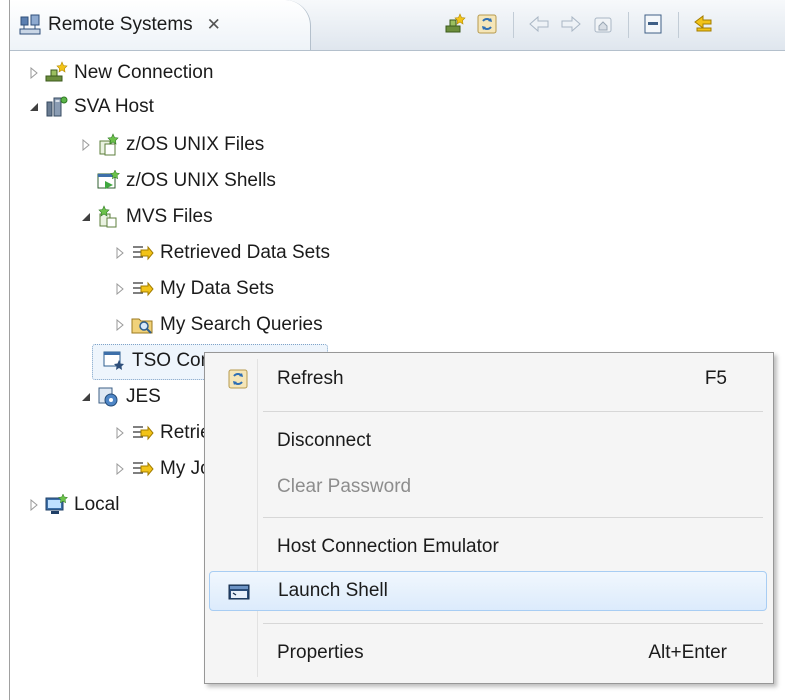 The height and width of the screenshot is (700, 785). I want to click on menu-item-refresh: Refresh F5, so click(488, 379).